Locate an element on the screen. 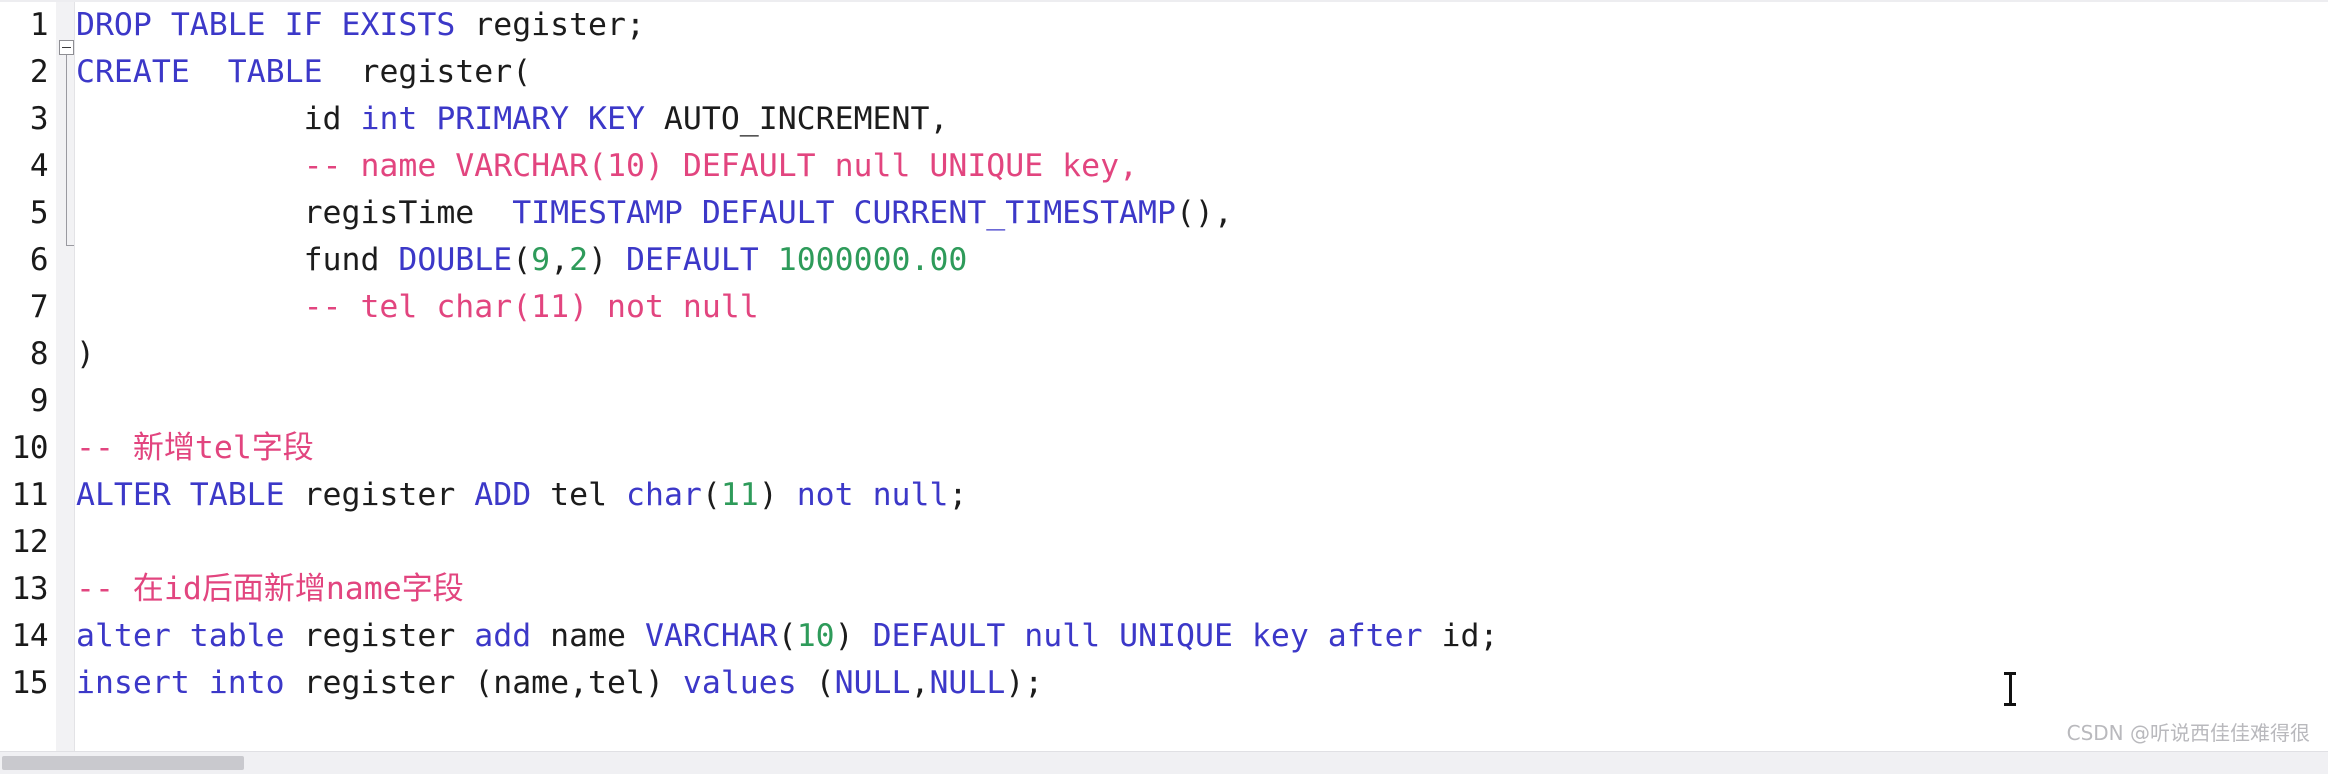  code-token: regisTime is located at coordinates (294, 213).